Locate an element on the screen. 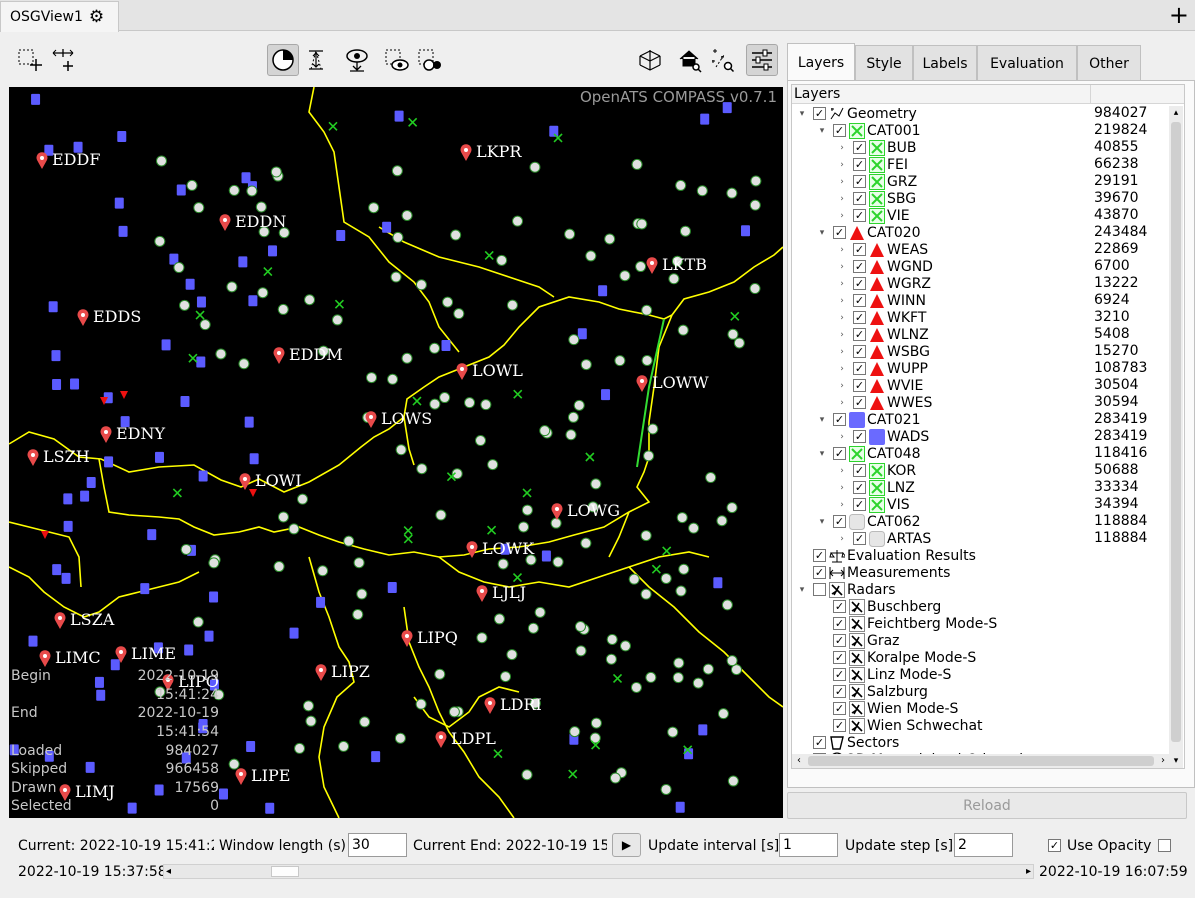 The height and width of the screenshot is (898, 1195). update-interval-input: 1 is located at coordinates (808, 845).